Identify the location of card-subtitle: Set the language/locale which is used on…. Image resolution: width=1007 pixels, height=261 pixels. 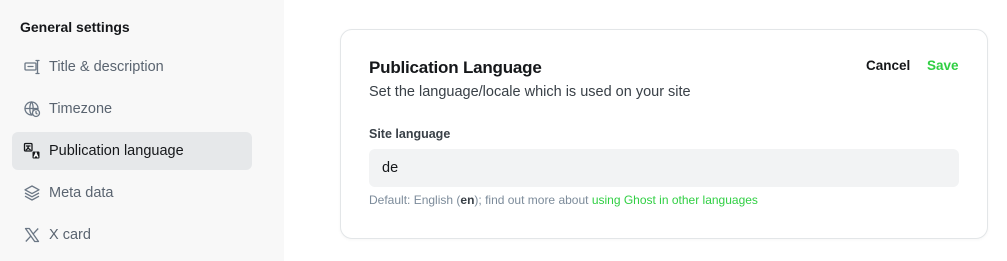
(530, 92).